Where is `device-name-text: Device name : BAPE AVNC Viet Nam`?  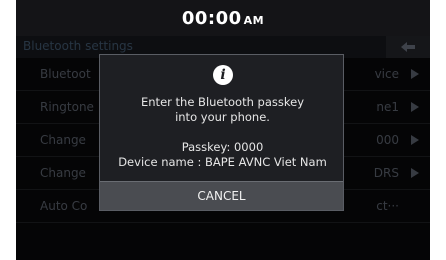 device-name-text: Device name : BAPE AVNC Viet Nam is located at coordinates (222, 162).